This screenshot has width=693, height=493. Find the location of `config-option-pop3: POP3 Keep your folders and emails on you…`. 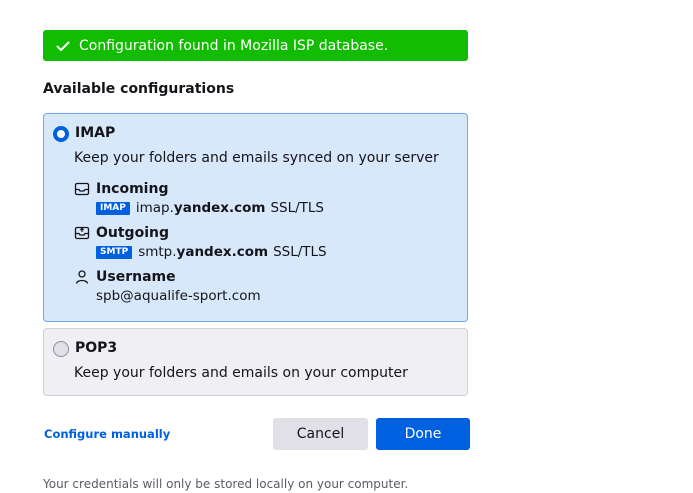

config-option-pop3: POP3 Keep your folders and emails on you… is located at coordinates (255, 362).